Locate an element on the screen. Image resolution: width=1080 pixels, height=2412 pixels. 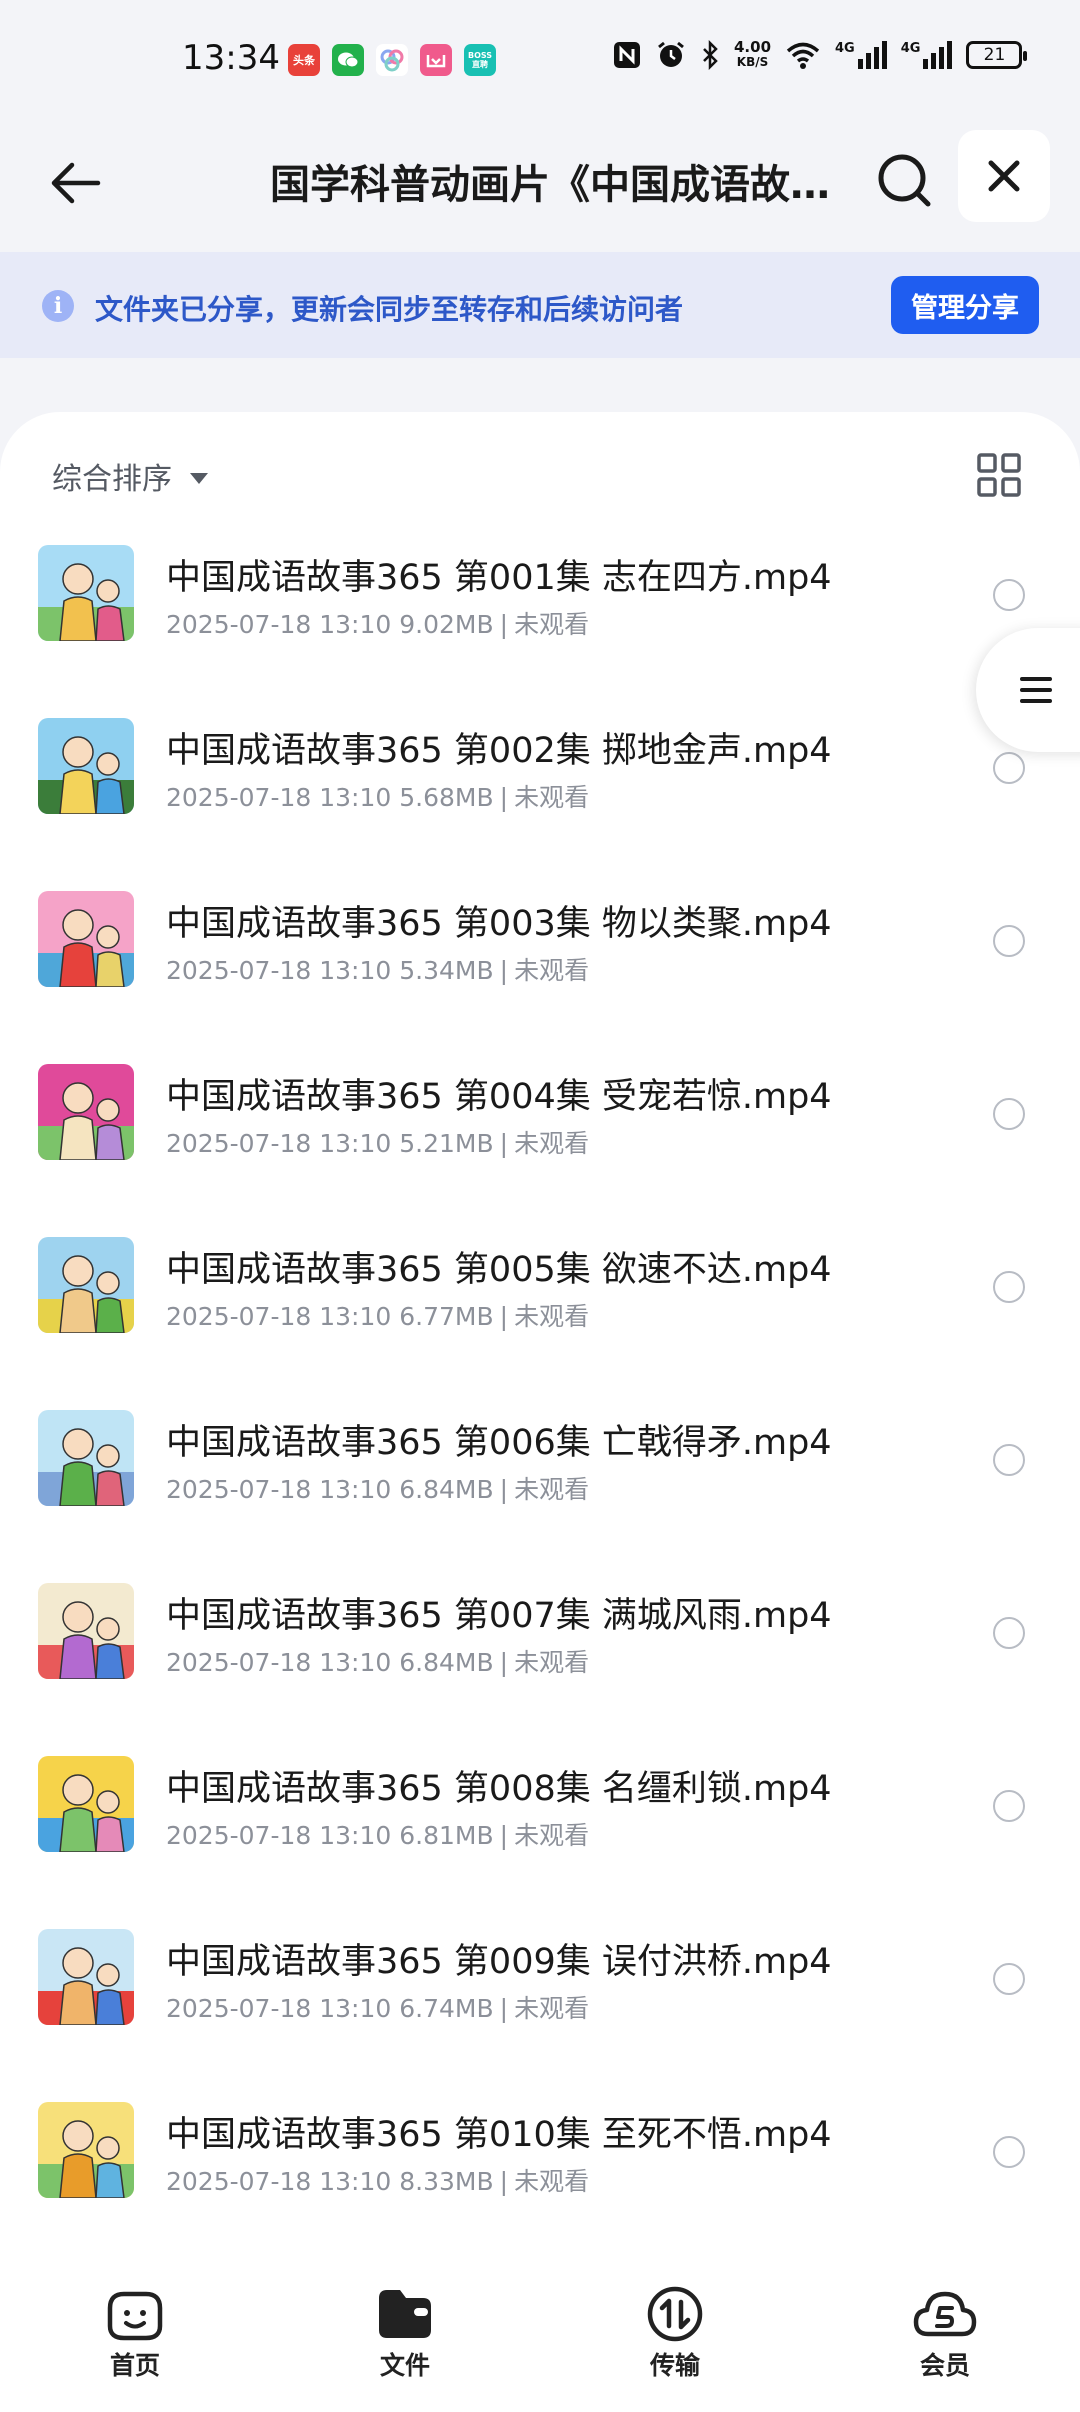
sort-dropdown: 综合排序 is located at coordinates (130, 476).